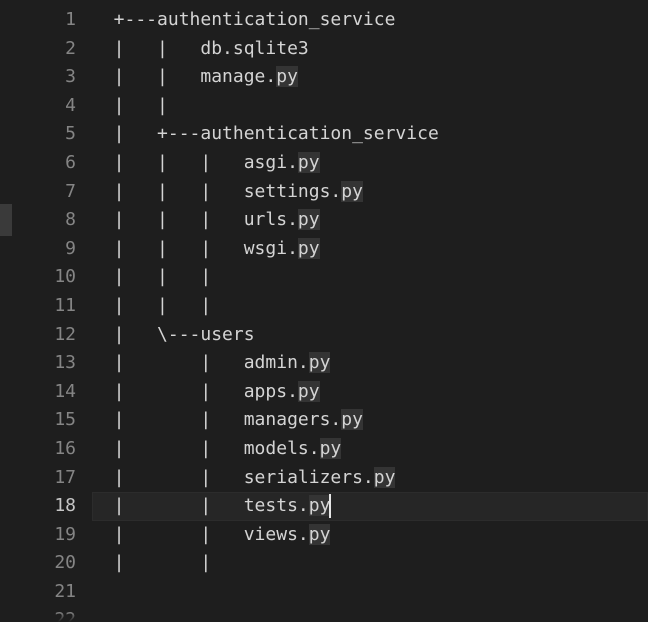 Image resolution: width=648 pixels, height=622 pixels. What do you see at coordinates (370, 163) in the screenshot?
I see `code-line: | | | asgi.py` at bounding box center [370, 163].